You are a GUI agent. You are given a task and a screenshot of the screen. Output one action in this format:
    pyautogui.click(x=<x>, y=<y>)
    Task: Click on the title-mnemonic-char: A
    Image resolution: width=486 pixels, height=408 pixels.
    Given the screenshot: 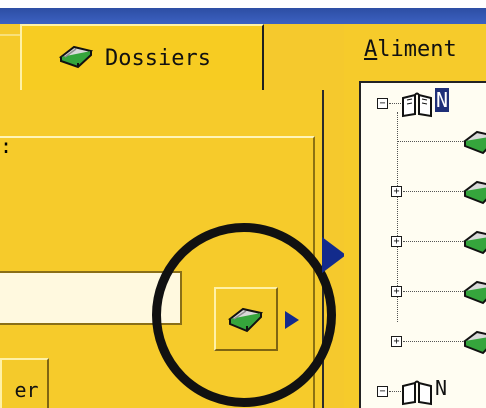 What is the action you would take?
    pyautogui.click(x=371, y=49)
    